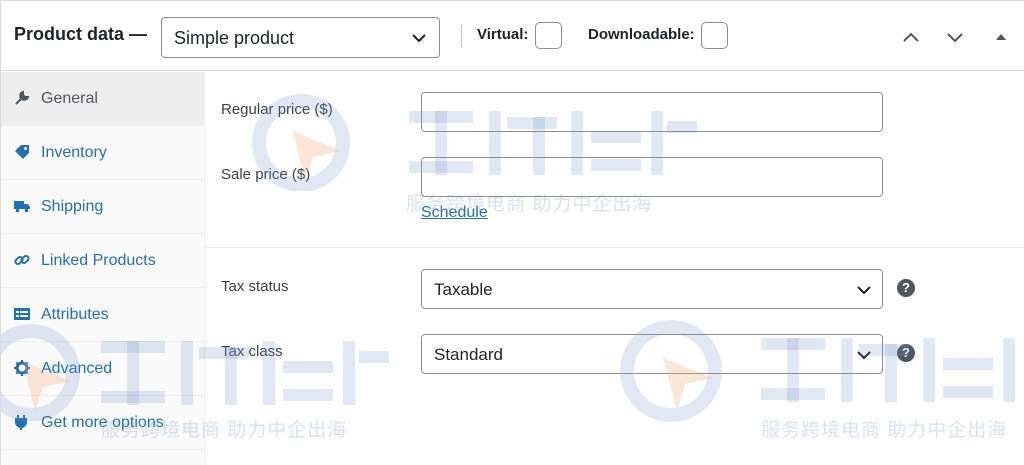 This screenshot has width=1024, height=465. I want to click on tab-inventory: Inventory, so click(103, 153).